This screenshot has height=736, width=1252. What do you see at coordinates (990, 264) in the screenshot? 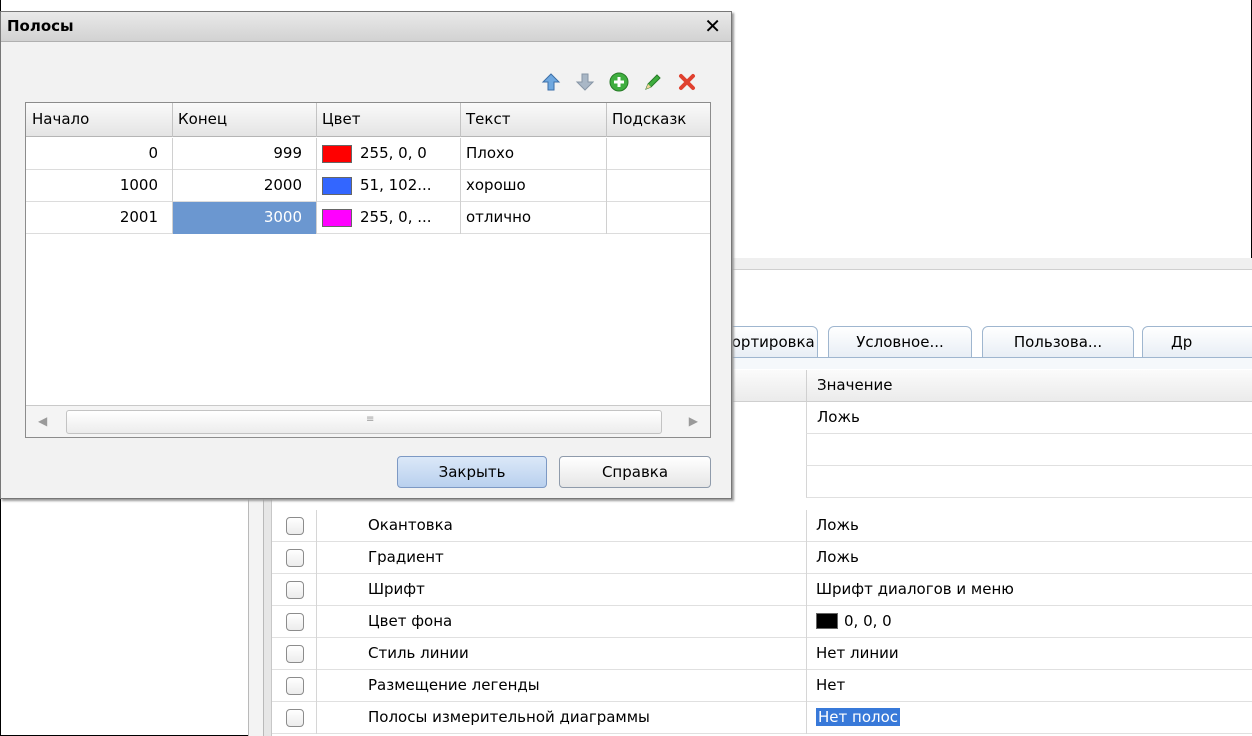
I see `panel-header-strip` at bounding box center [990, 264].